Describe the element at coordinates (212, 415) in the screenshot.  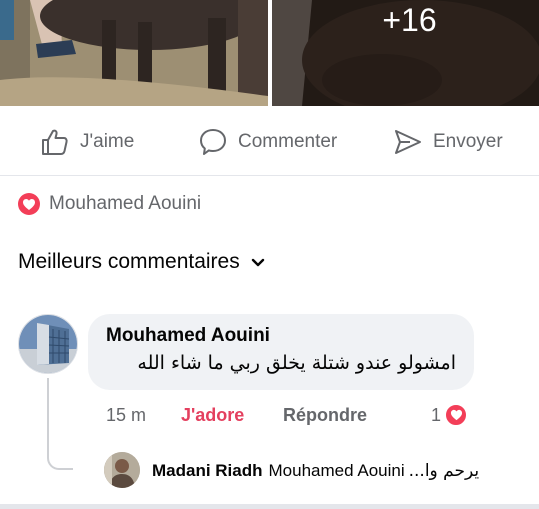
I see `comment-reaction-button: J'adore` at that location.